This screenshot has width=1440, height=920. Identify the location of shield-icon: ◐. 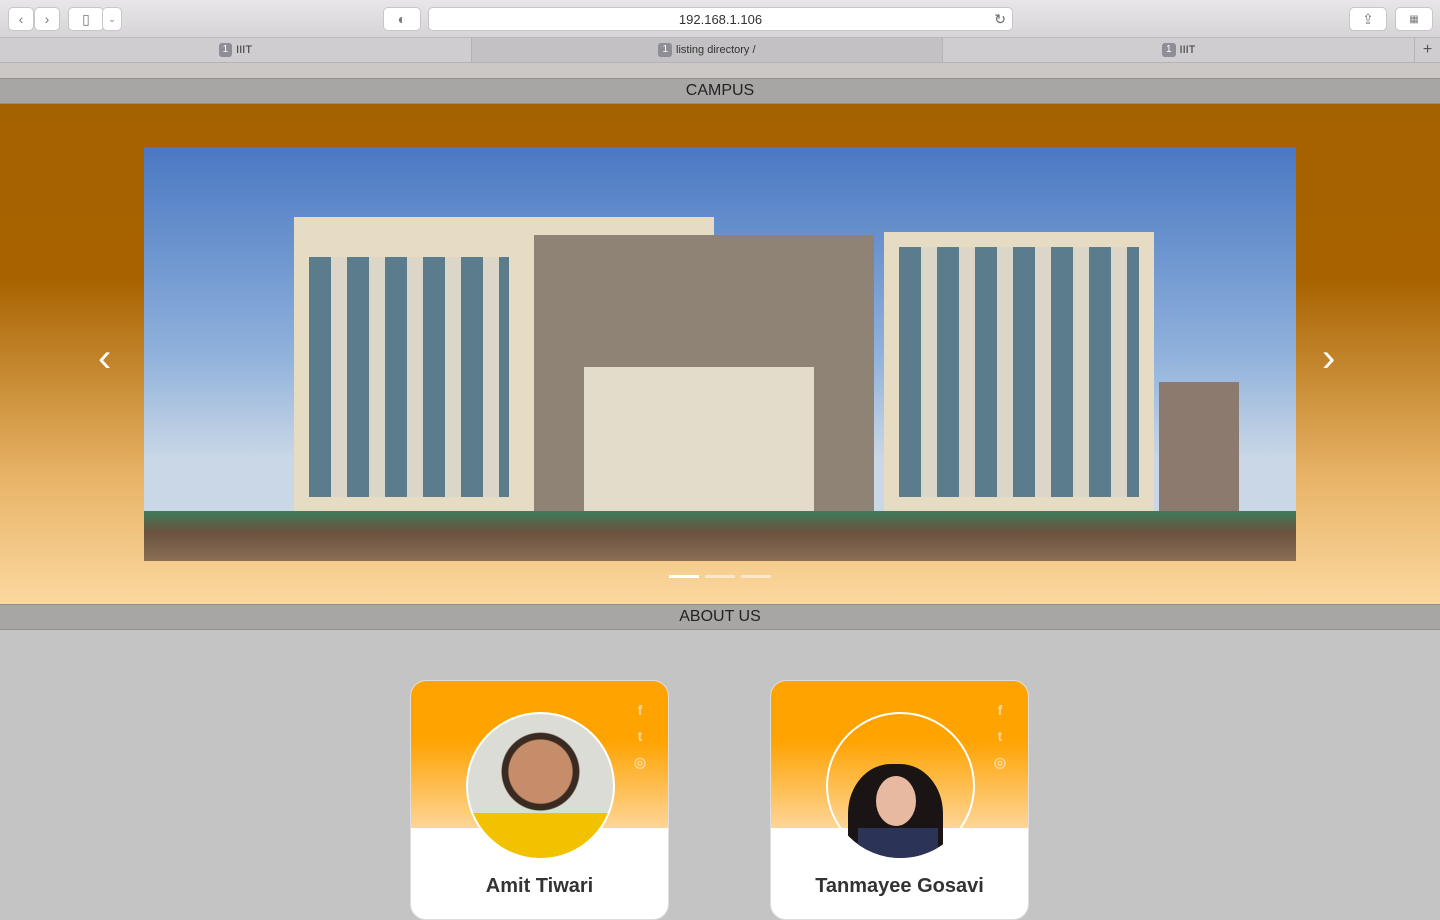
(402, 19).